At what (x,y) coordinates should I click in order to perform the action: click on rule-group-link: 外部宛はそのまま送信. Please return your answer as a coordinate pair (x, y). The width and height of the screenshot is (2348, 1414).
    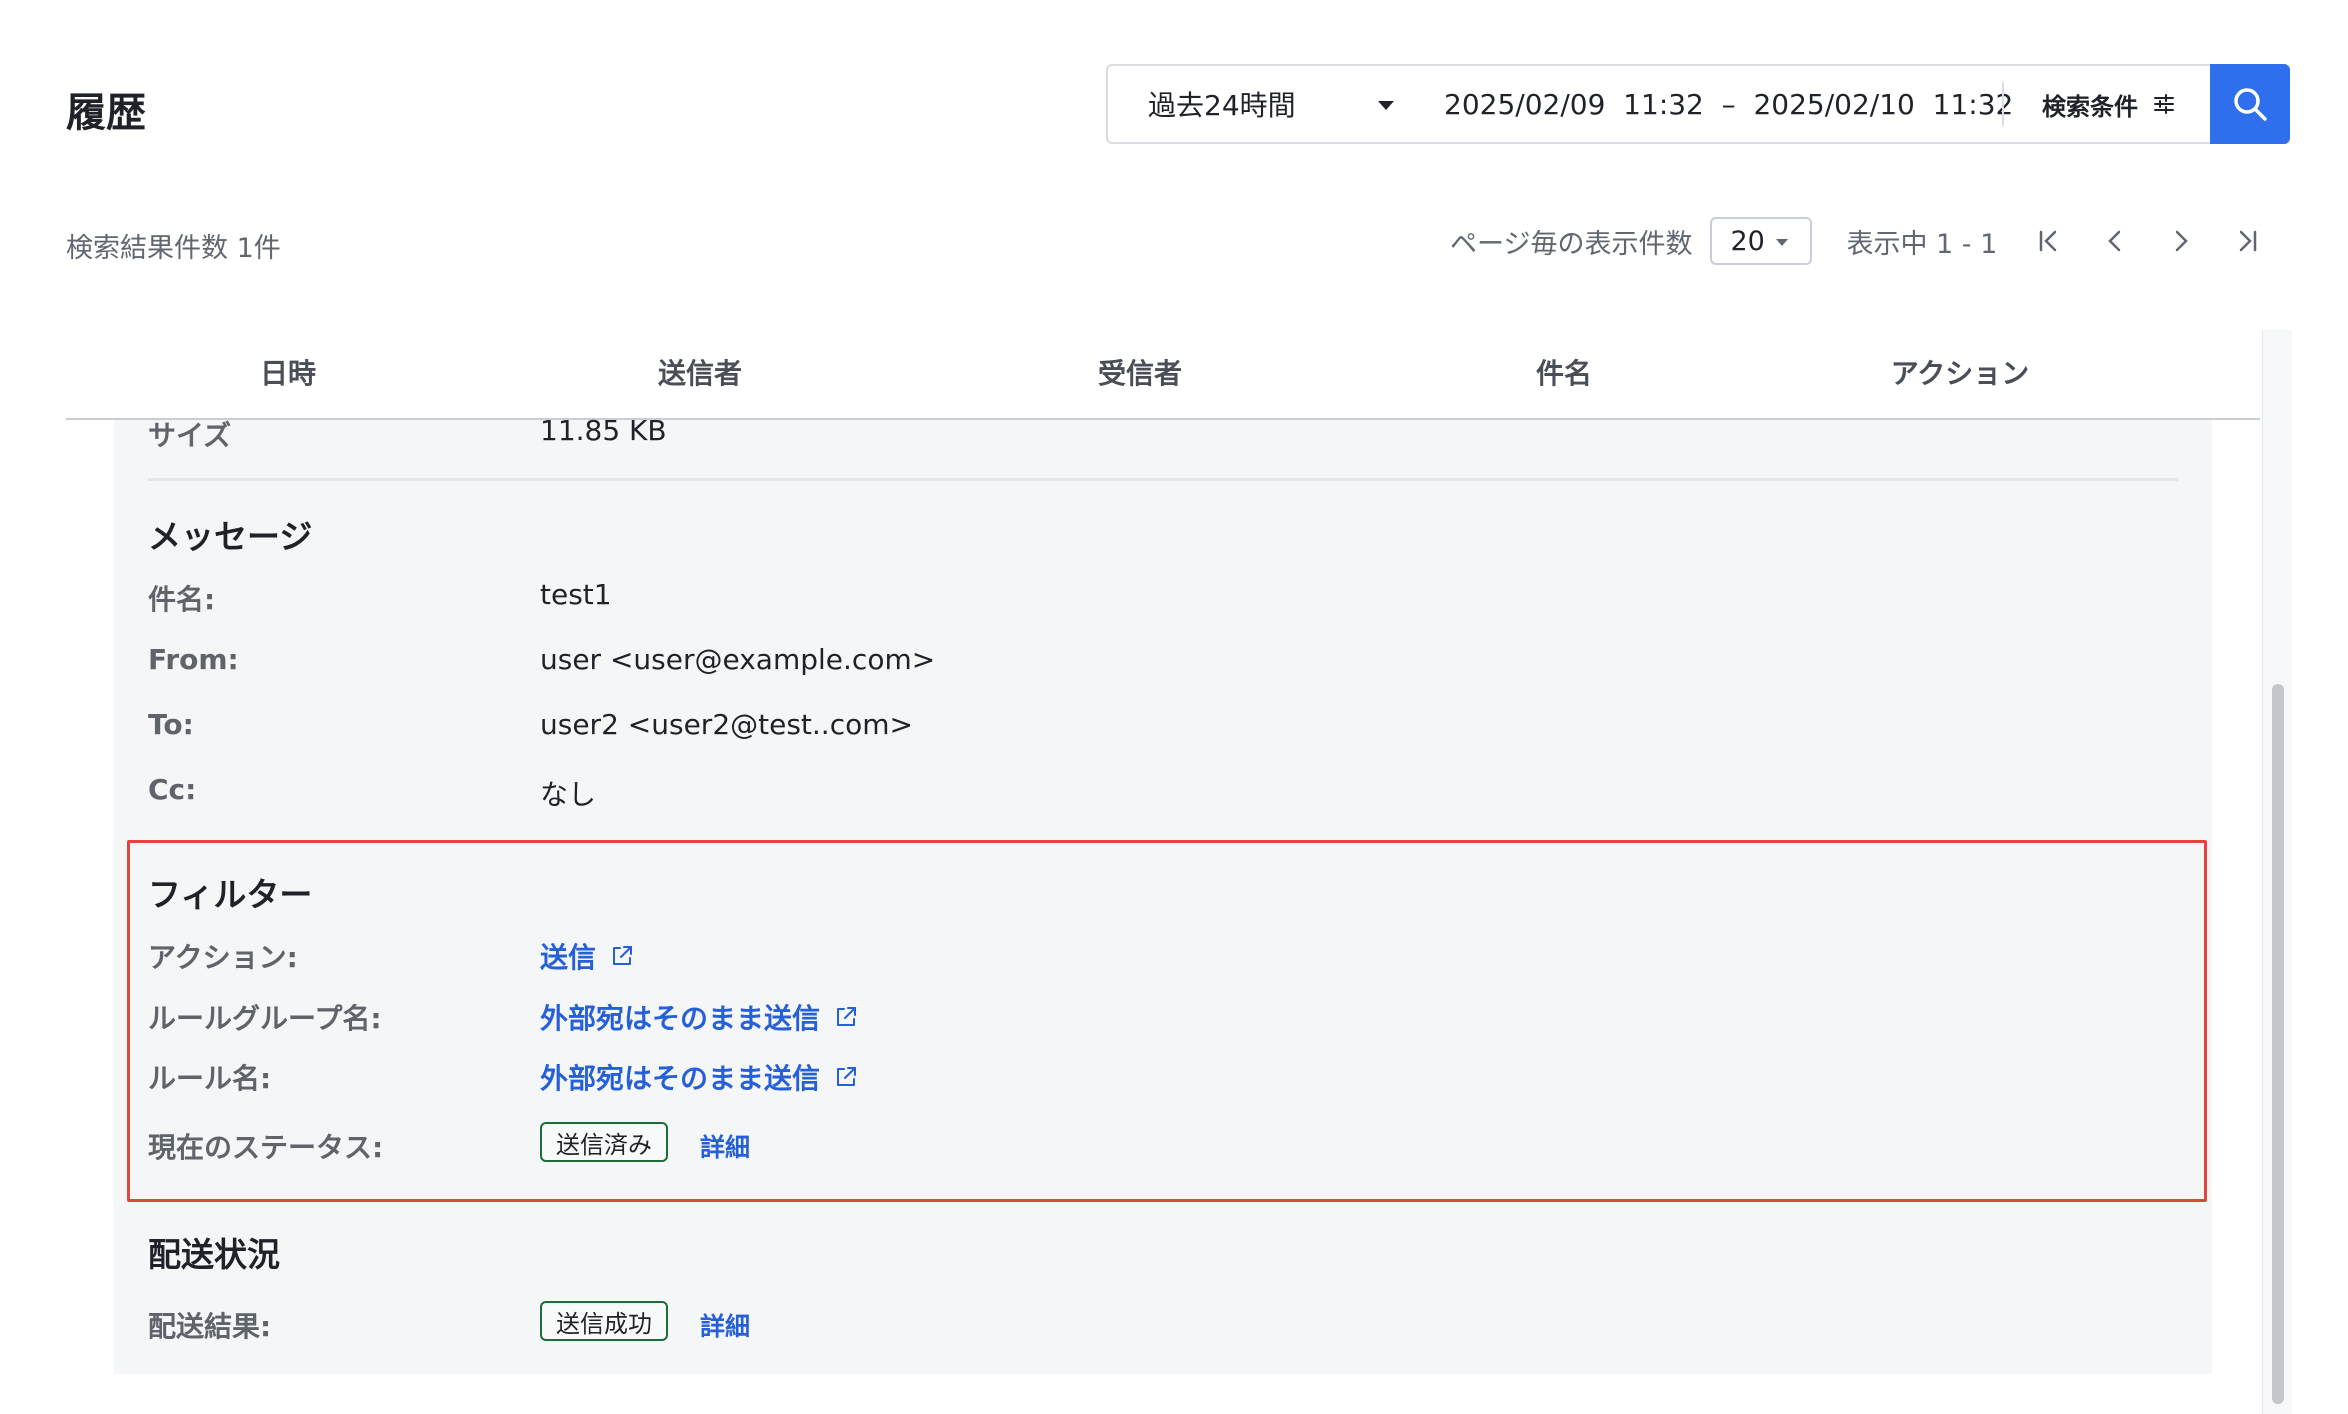
    Looking at the image, I should click on (699, 1017).